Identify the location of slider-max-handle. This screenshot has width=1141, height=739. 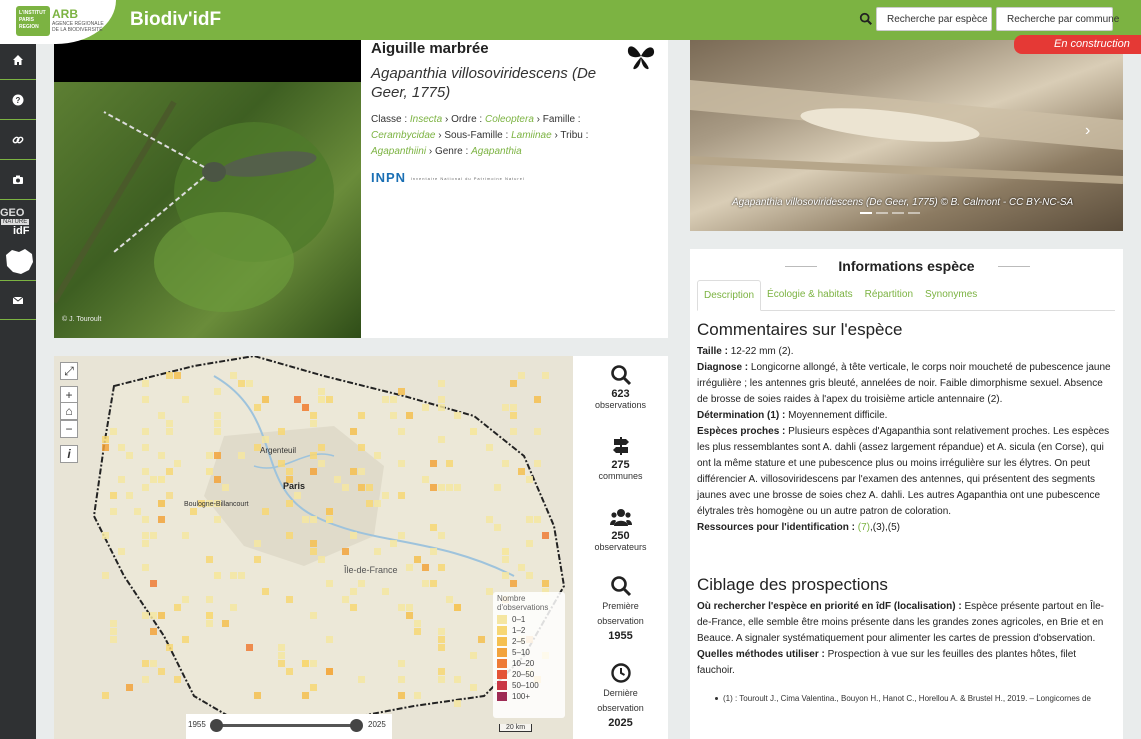
(356, 725).